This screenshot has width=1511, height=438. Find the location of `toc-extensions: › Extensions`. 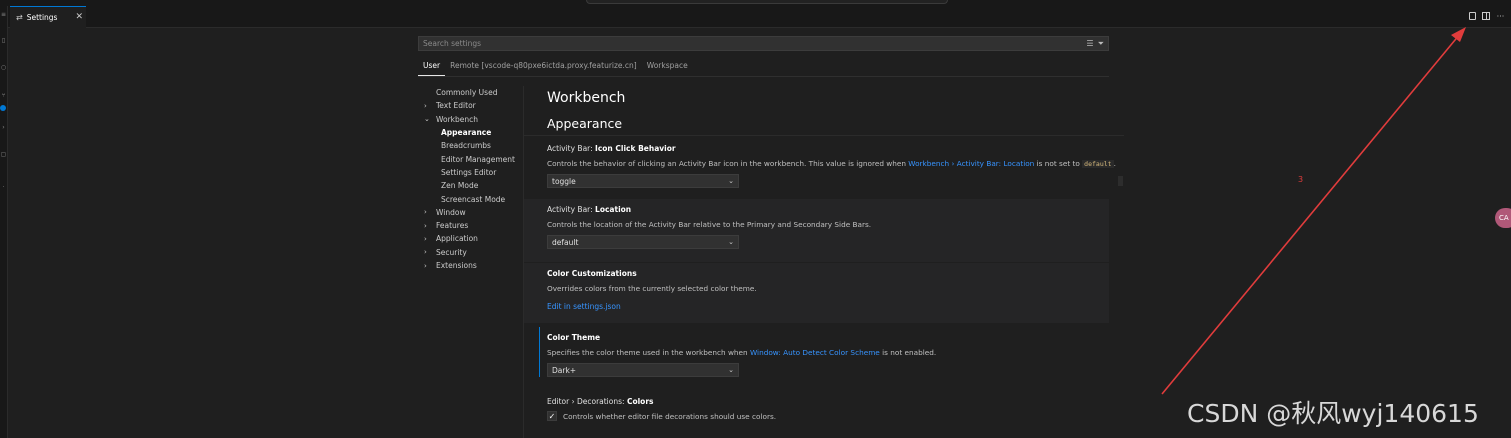

toc-extensions: › Extensions is located at coordinates (474, 265).